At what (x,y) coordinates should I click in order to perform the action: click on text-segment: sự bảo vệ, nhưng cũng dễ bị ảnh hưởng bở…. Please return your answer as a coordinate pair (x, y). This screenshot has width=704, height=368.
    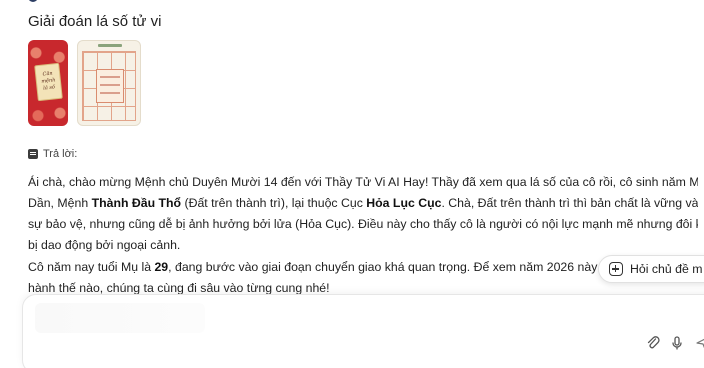
    Looking at the image, I should click on (363, 224).